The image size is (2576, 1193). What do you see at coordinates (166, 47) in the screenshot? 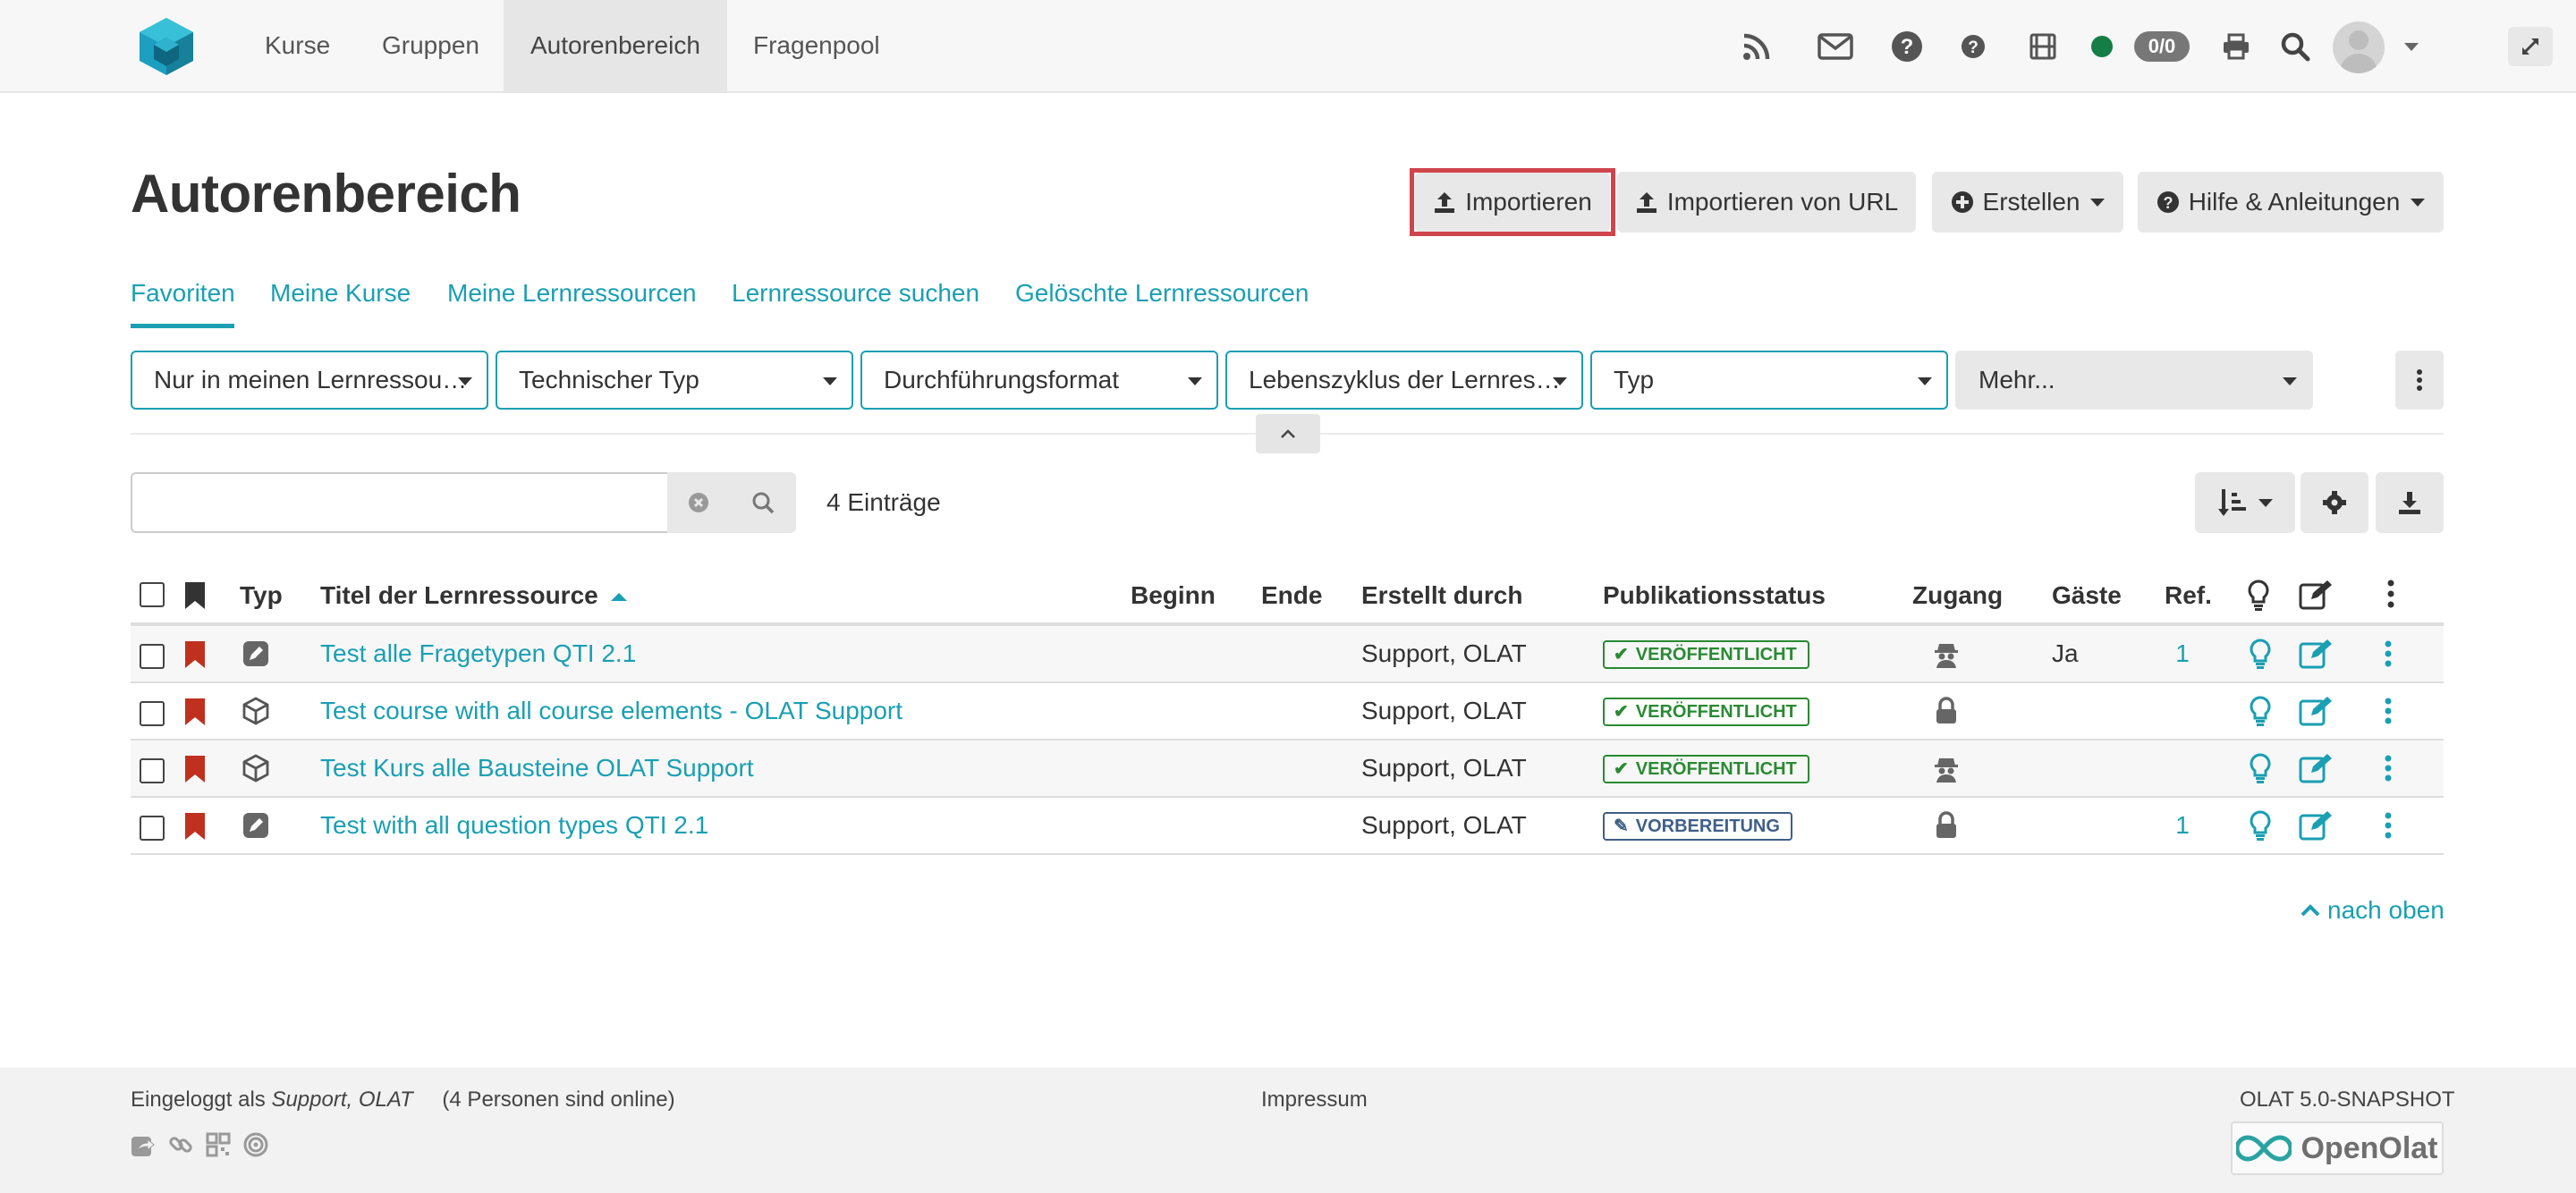
I see `openolat-logo` at bounding box center [166, 47].